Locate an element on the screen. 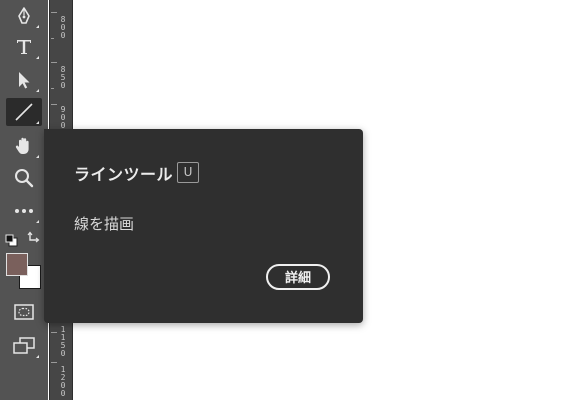 The height and width of the screenshot is (400, 585). tooltip-description: 線を描画 is located at coordinates (104, 224).